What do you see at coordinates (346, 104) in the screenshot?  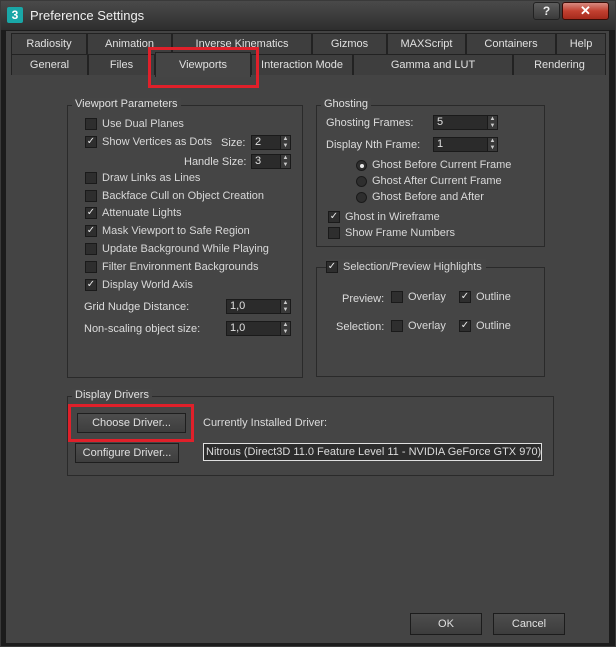 I see `group-title: Ghosting` at bounding box center [346, 104].